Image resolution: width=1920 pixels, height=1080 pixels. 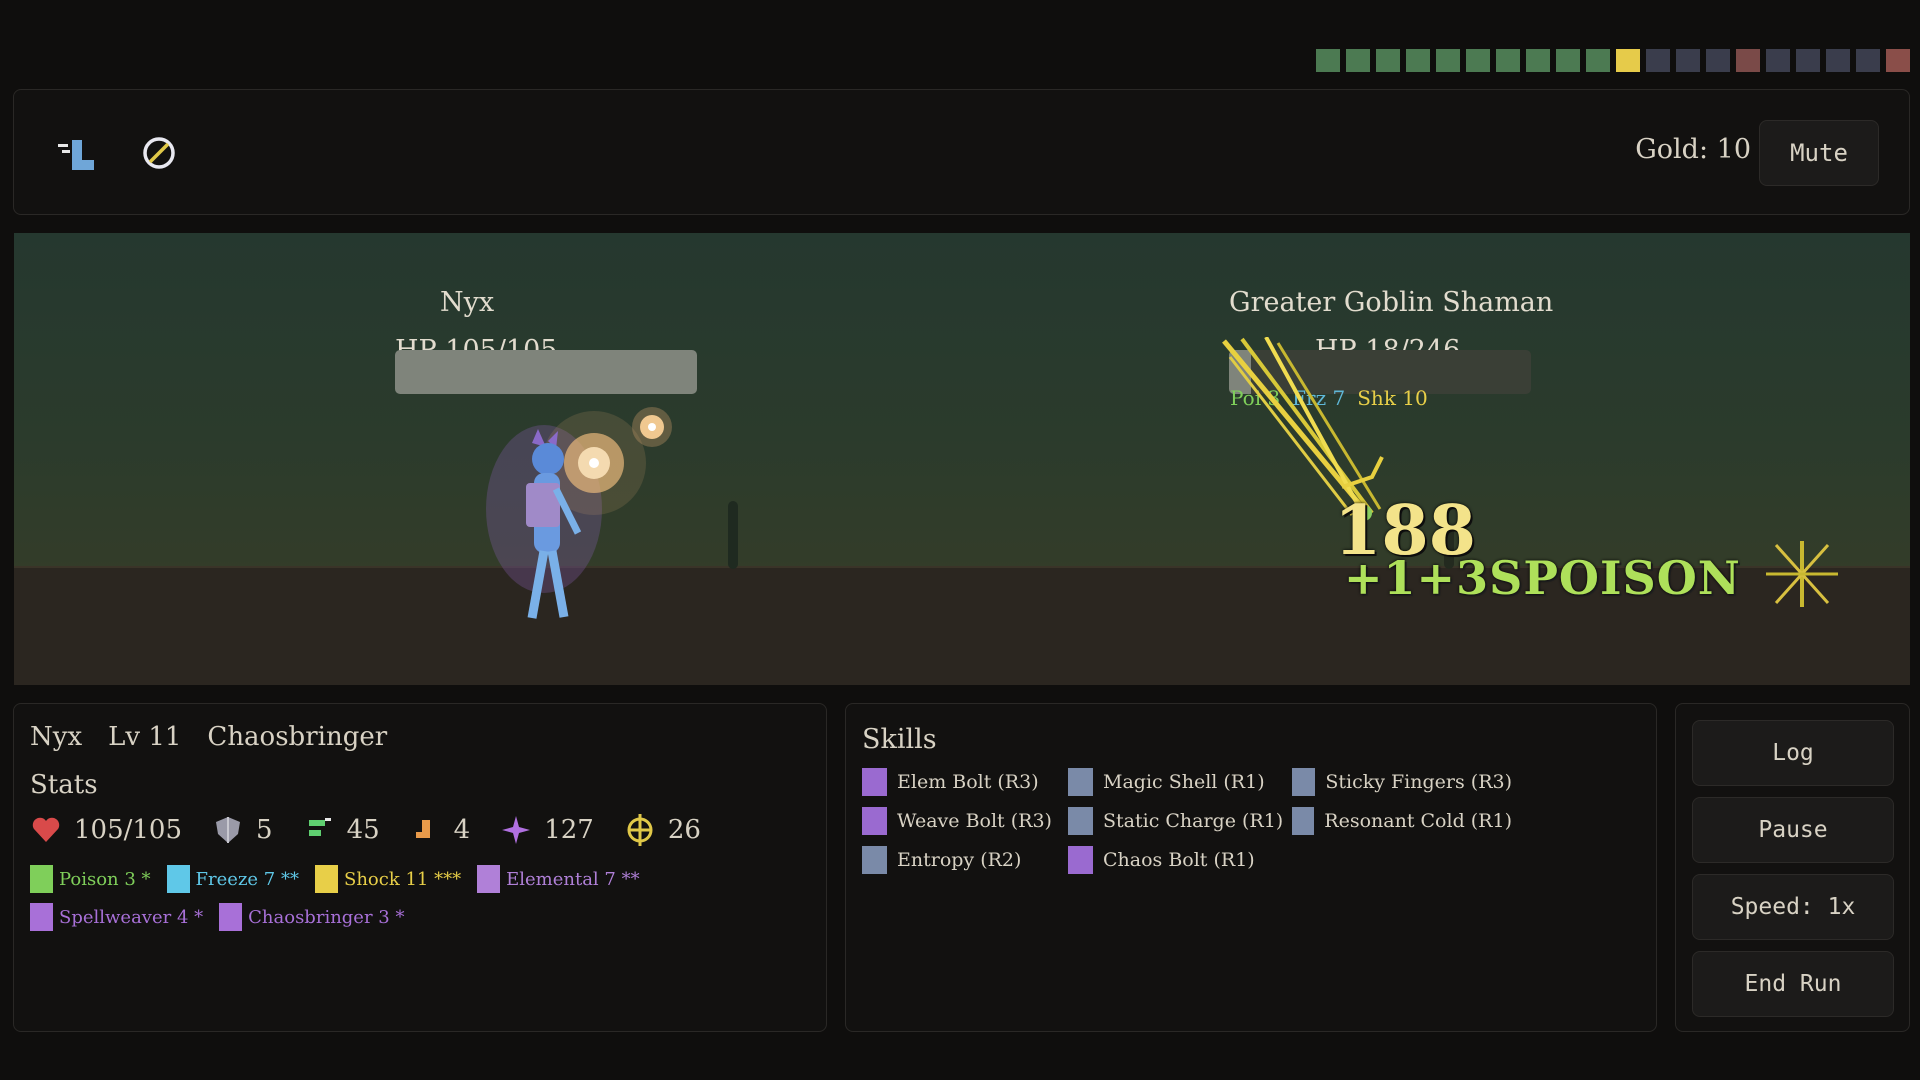 I want to click on skill-label: Entropy (R2), so click(x=959, y=860).